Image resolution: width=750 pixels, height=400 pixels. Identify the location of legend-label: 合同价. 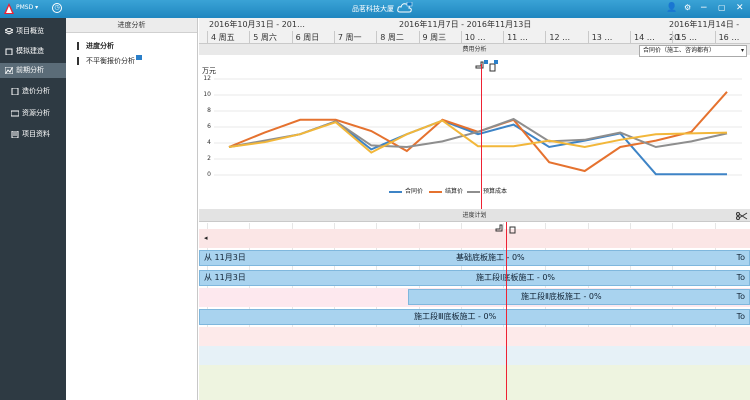
(414, 191).